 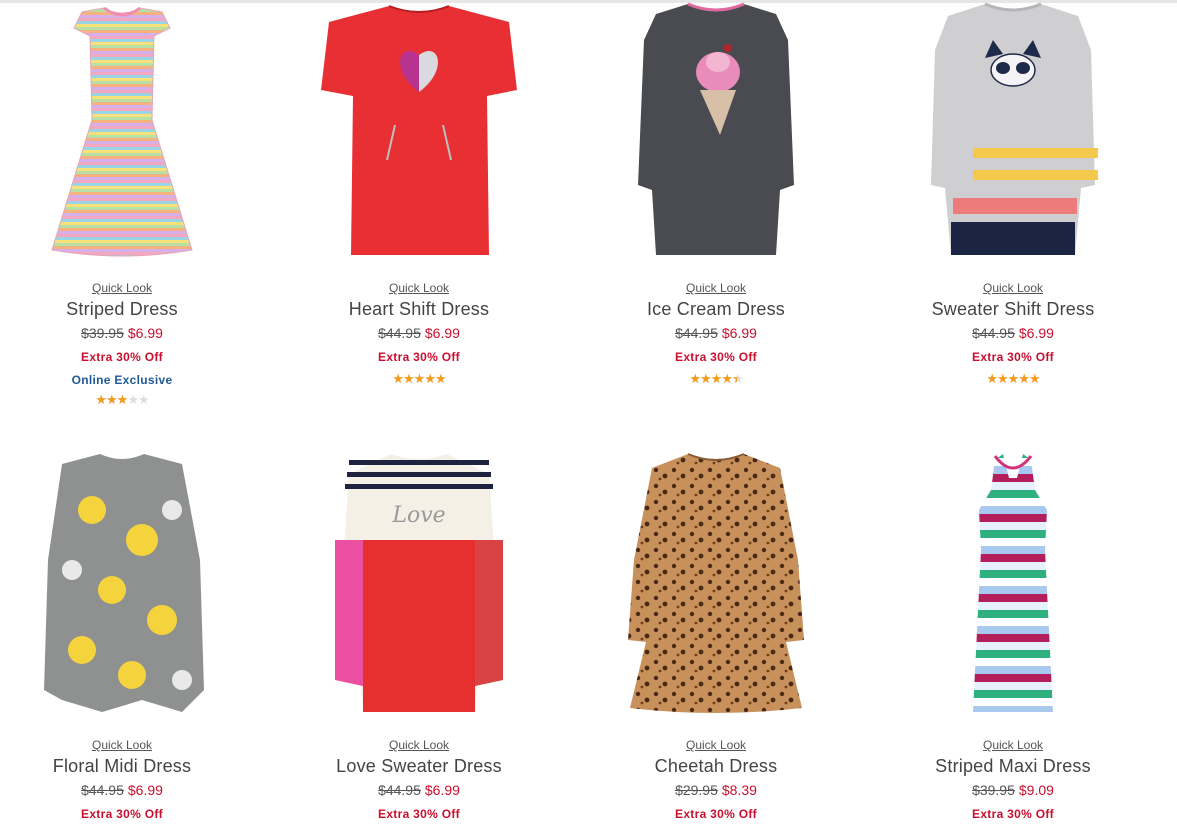 What do you see at coordinates (418, 515) in the screenshot?
I see `svg-text: Love` at bounding box center [418, 515].